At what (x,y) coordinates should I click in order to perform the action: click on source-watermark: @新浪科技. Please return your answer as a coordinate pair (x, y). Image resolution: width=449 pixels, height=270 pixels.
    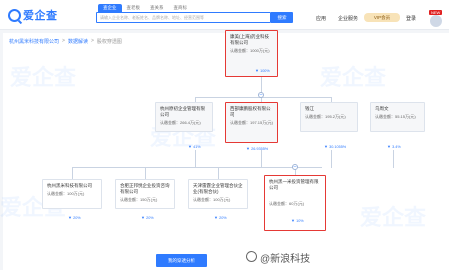
    Looking at the image, I should click on (285, 259).